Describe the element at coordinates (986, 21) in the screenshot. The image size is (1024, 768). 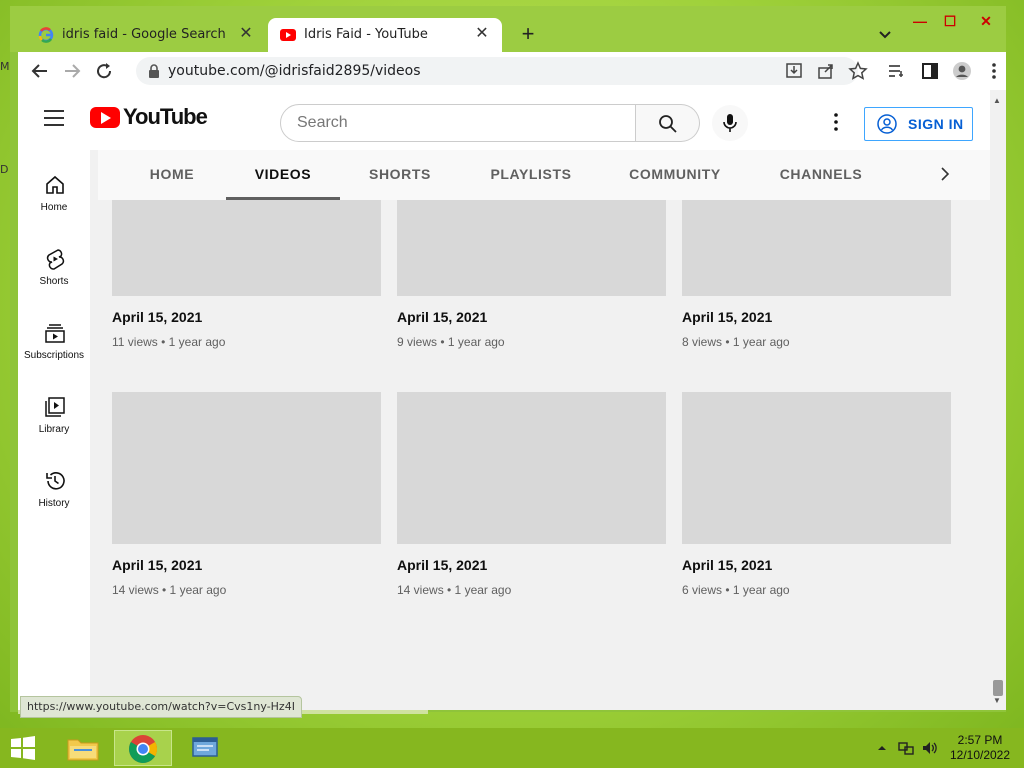
I see `close-window-button: ✕` at that location.